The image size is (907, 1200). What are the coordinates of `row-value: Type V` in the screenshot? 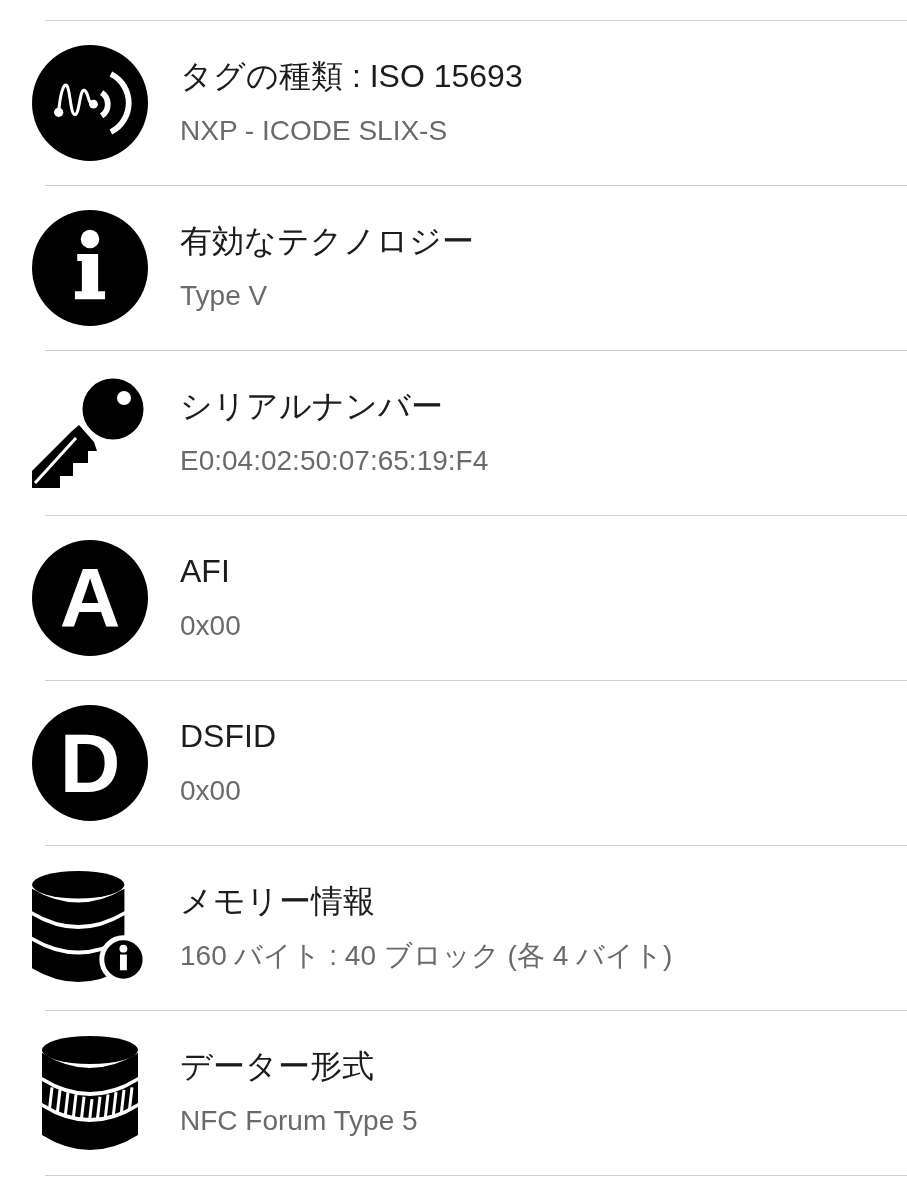 It's located at (224, 296).